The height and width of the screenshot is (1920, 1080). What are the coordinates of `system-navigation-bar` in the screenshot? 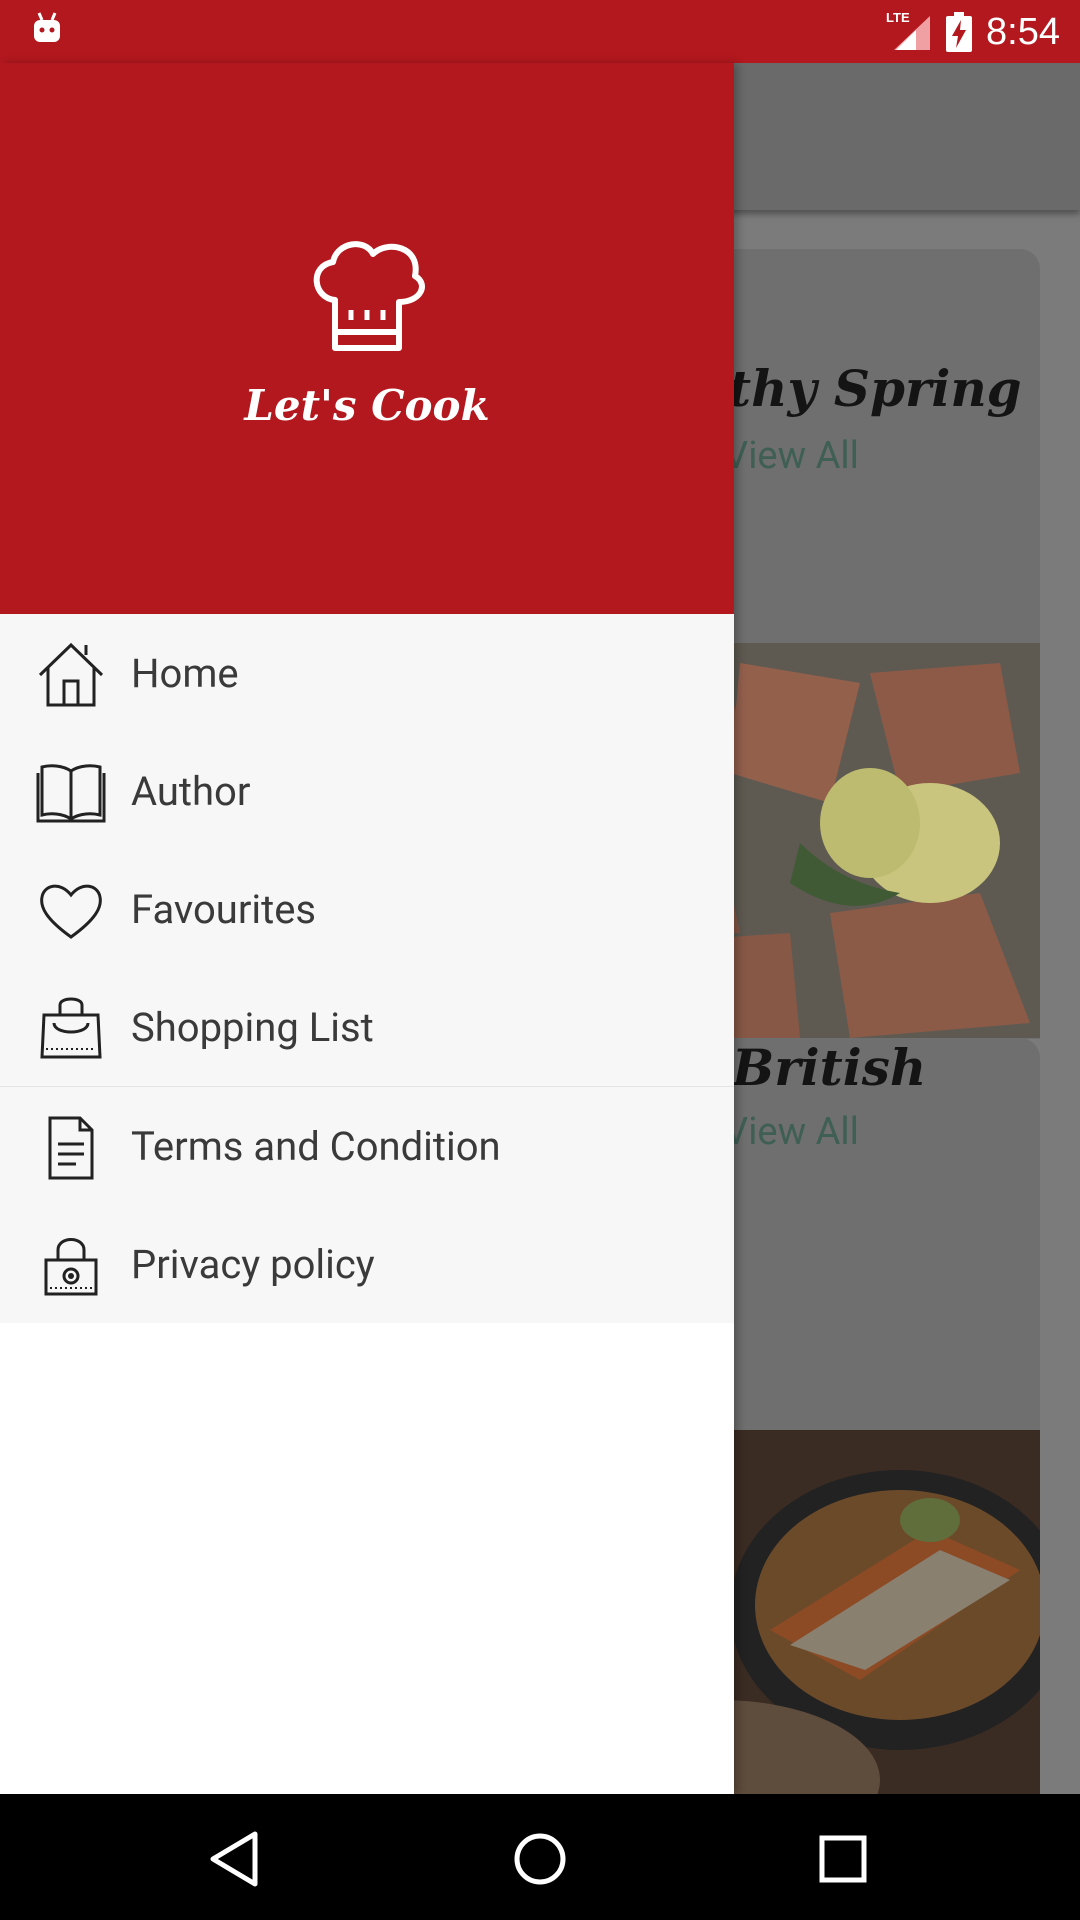 It's located at (540, 1857).